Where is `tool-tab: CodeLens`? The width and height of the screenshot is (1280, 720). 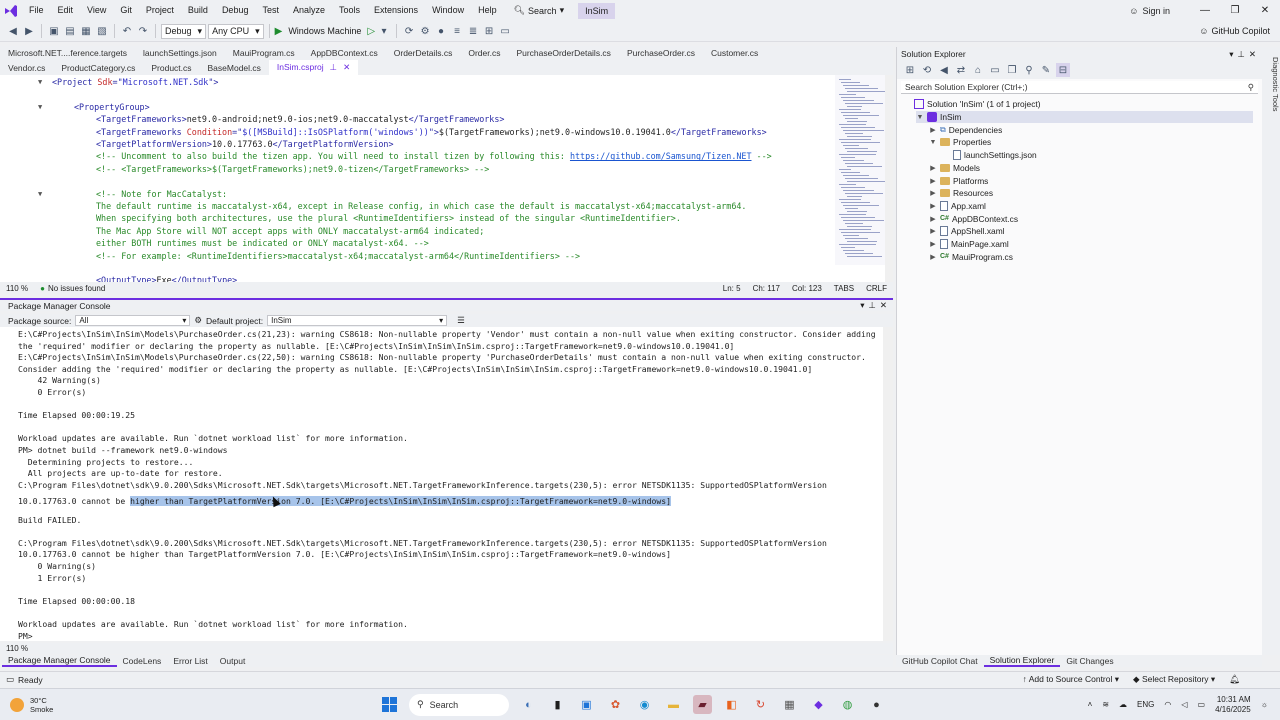 tool-tab: CodeLens is located at coordinates (142, 661).